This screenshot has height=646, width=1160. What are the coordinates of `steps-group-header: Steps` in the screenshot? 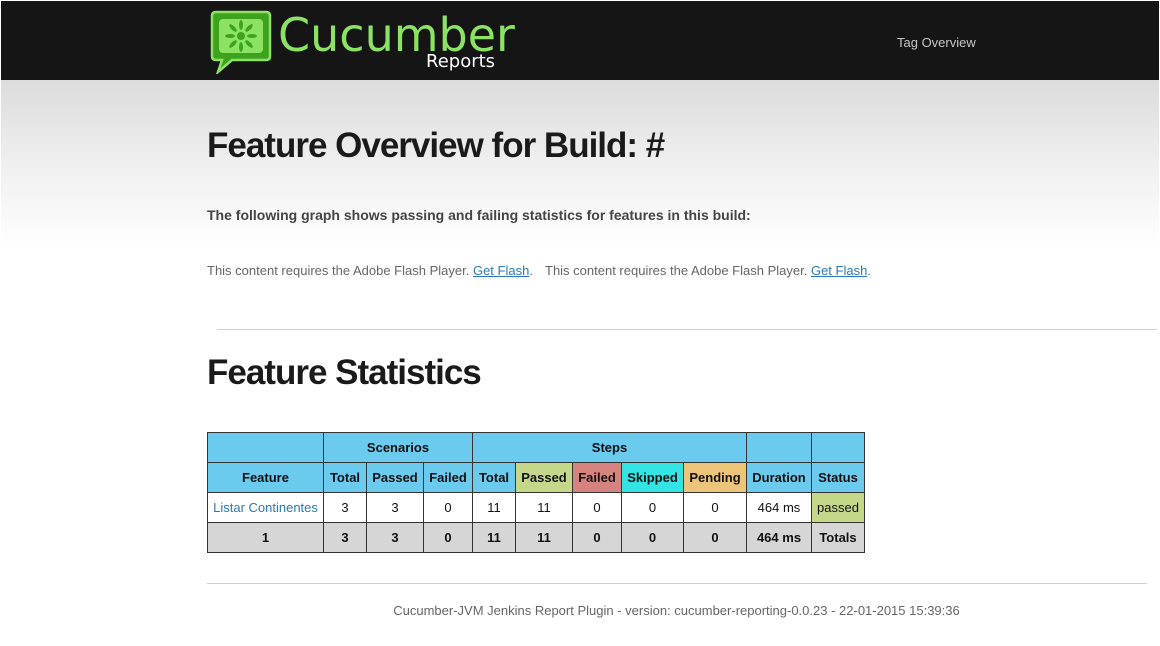 It's located at (609, 447).